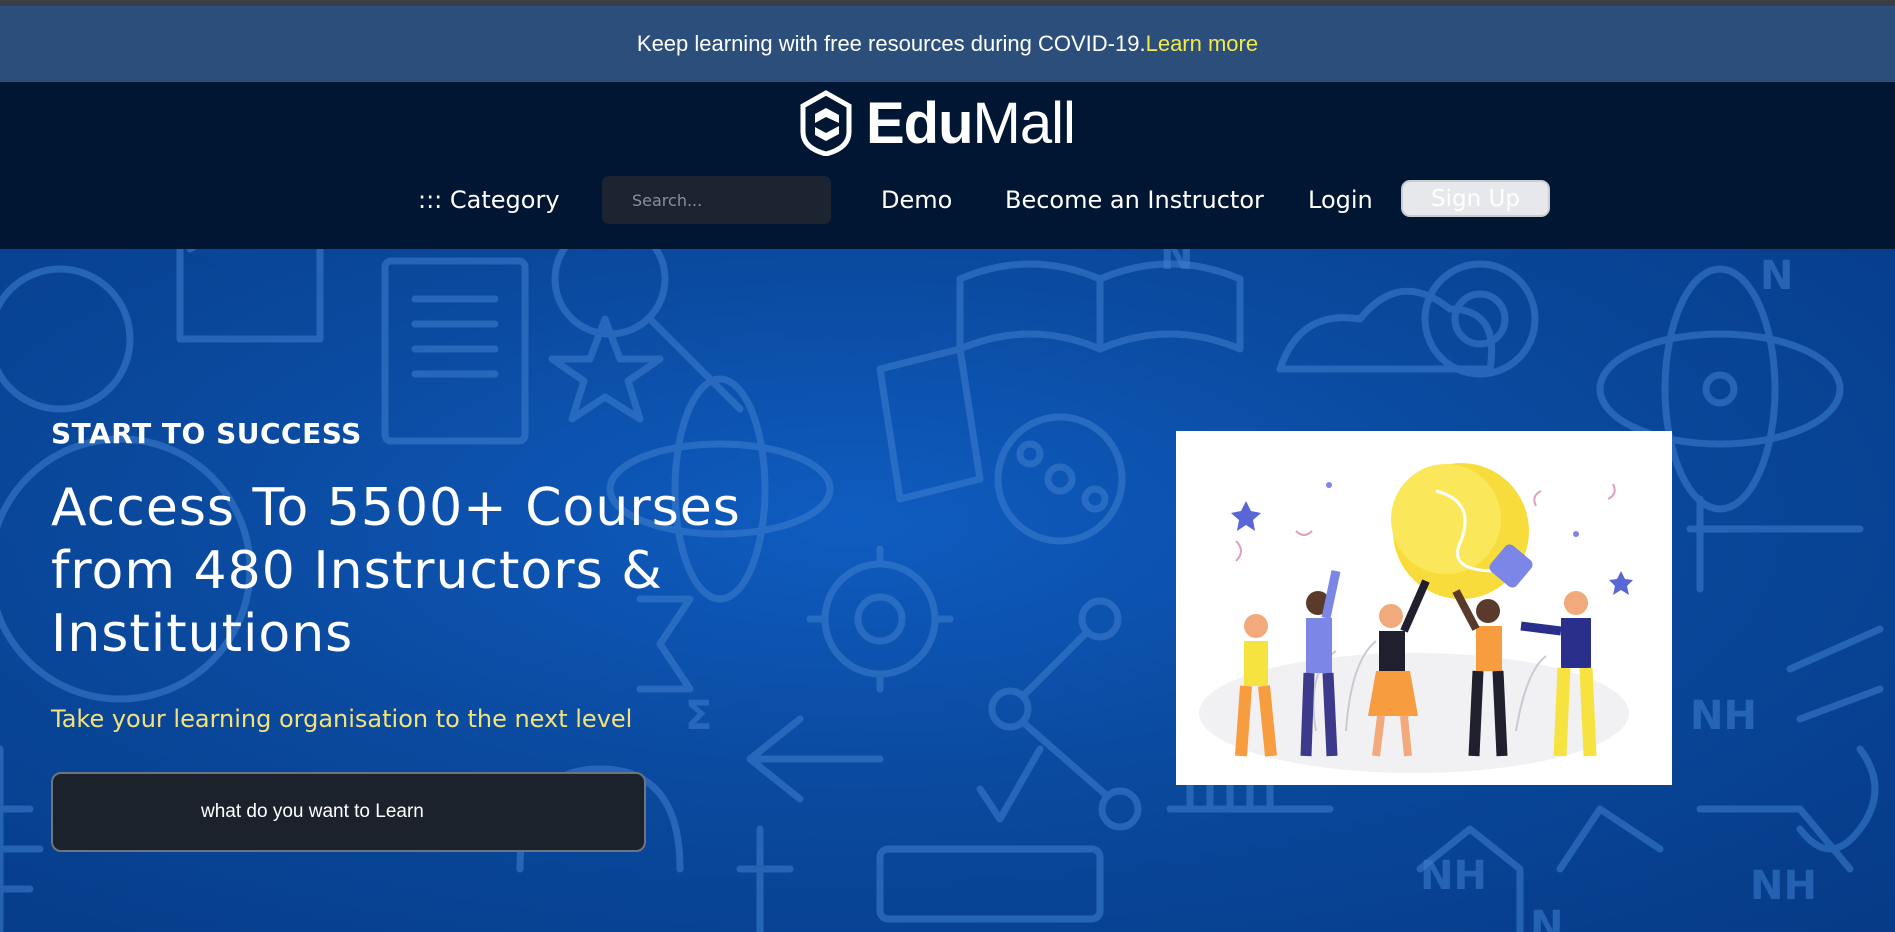  Describe the element at coordinates (489, 200) in the screenshot. I see `category-menu: ::: Category` at that location.